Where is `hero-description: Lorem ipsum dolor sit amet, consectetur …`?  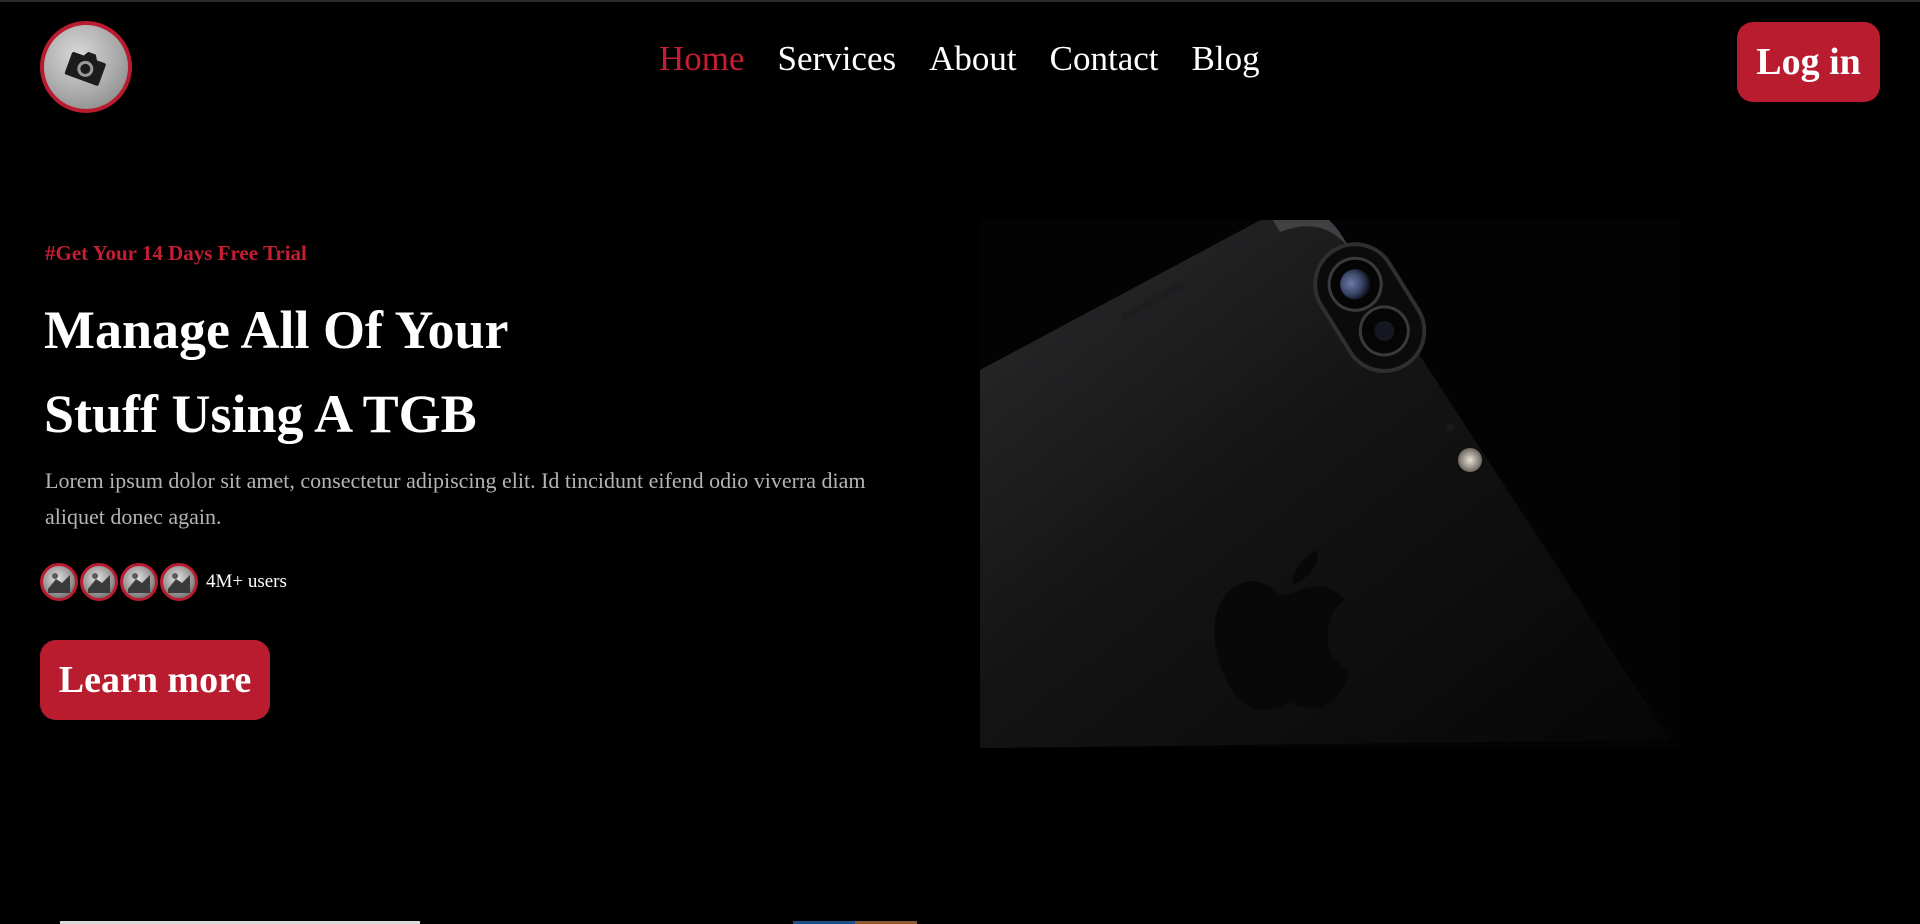
hero-description: Lorem ipsum dolor sit amet, consectetur … is located at coordinates (455, 498).